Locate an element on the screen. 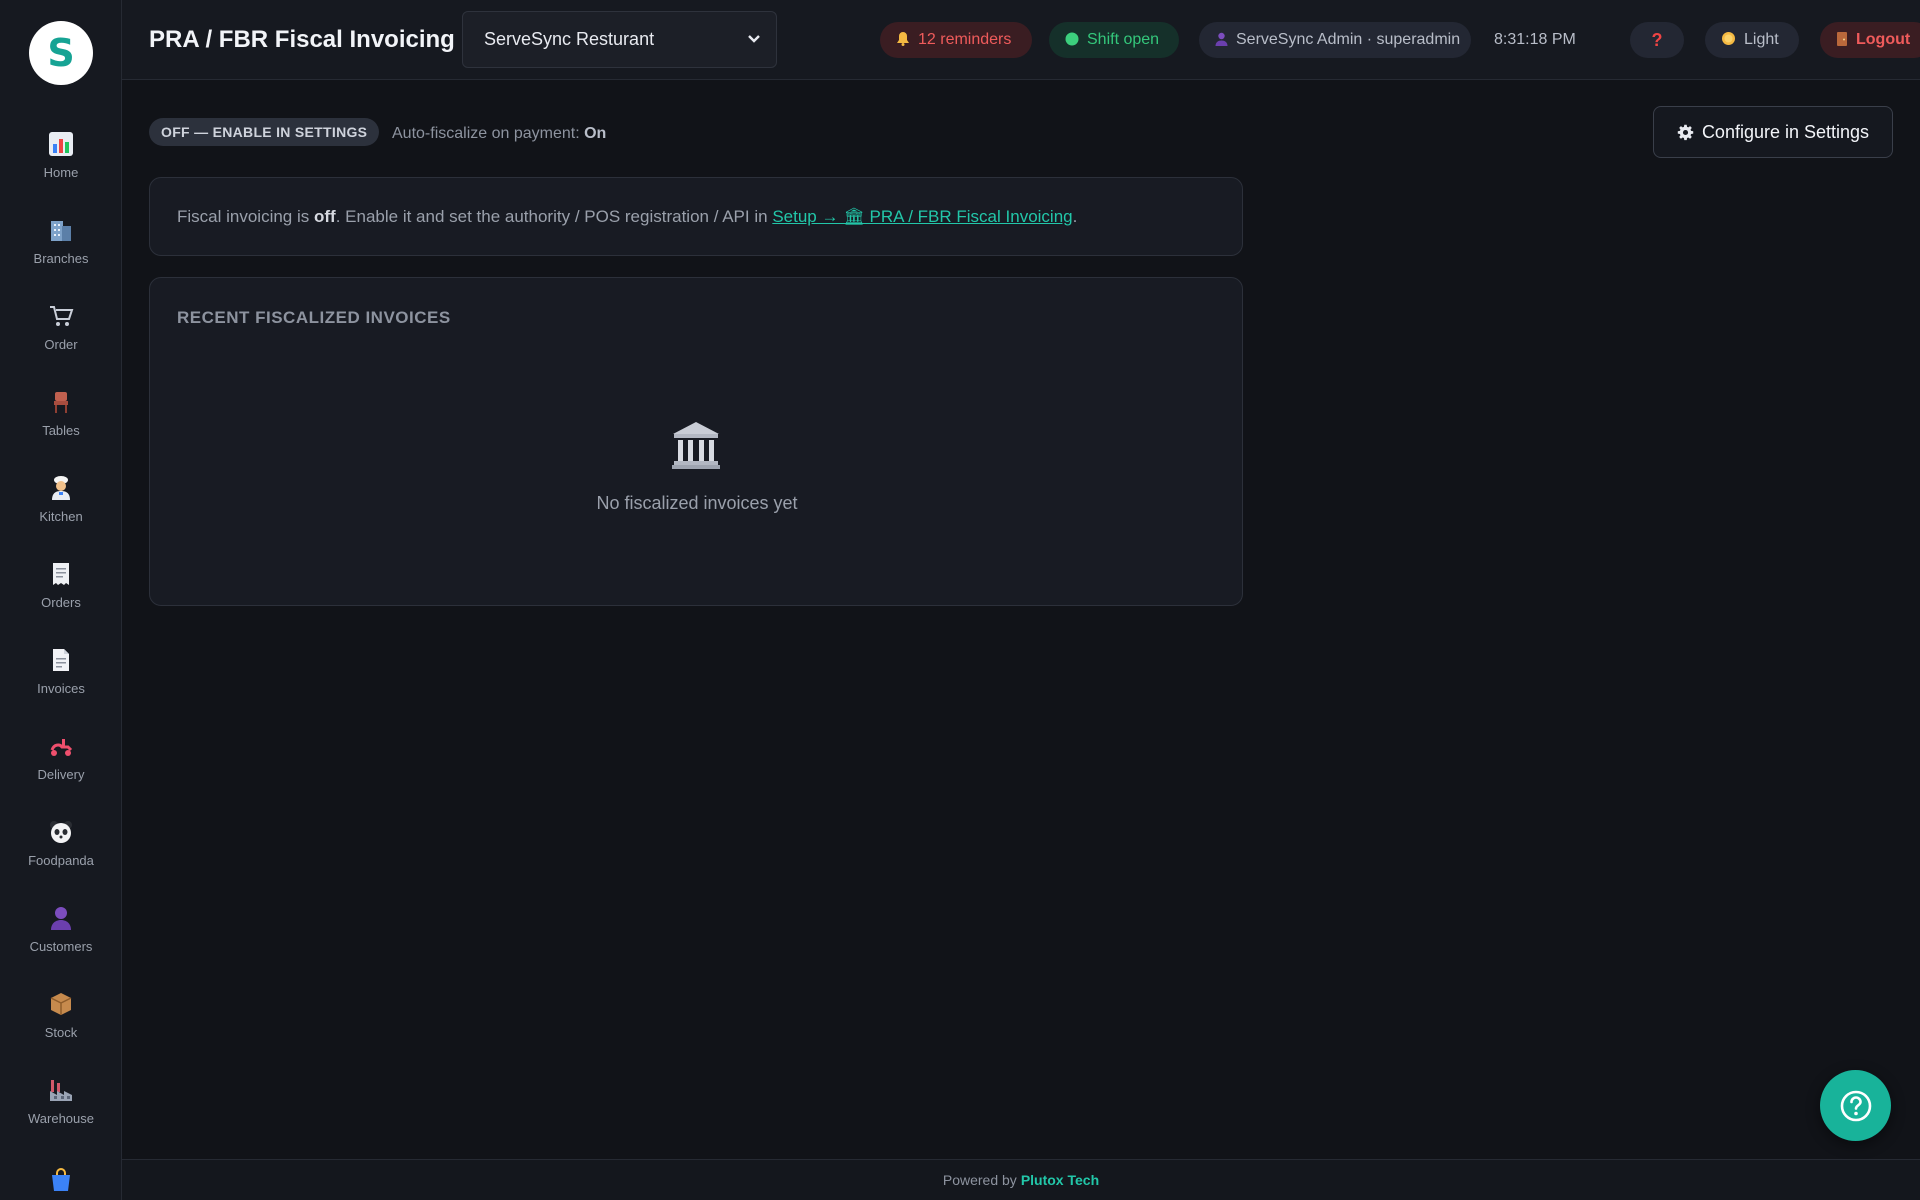 This screenshot has width=1920, height=1200. sidebar-item-label: Stock is located at coordinates (61, 1032).